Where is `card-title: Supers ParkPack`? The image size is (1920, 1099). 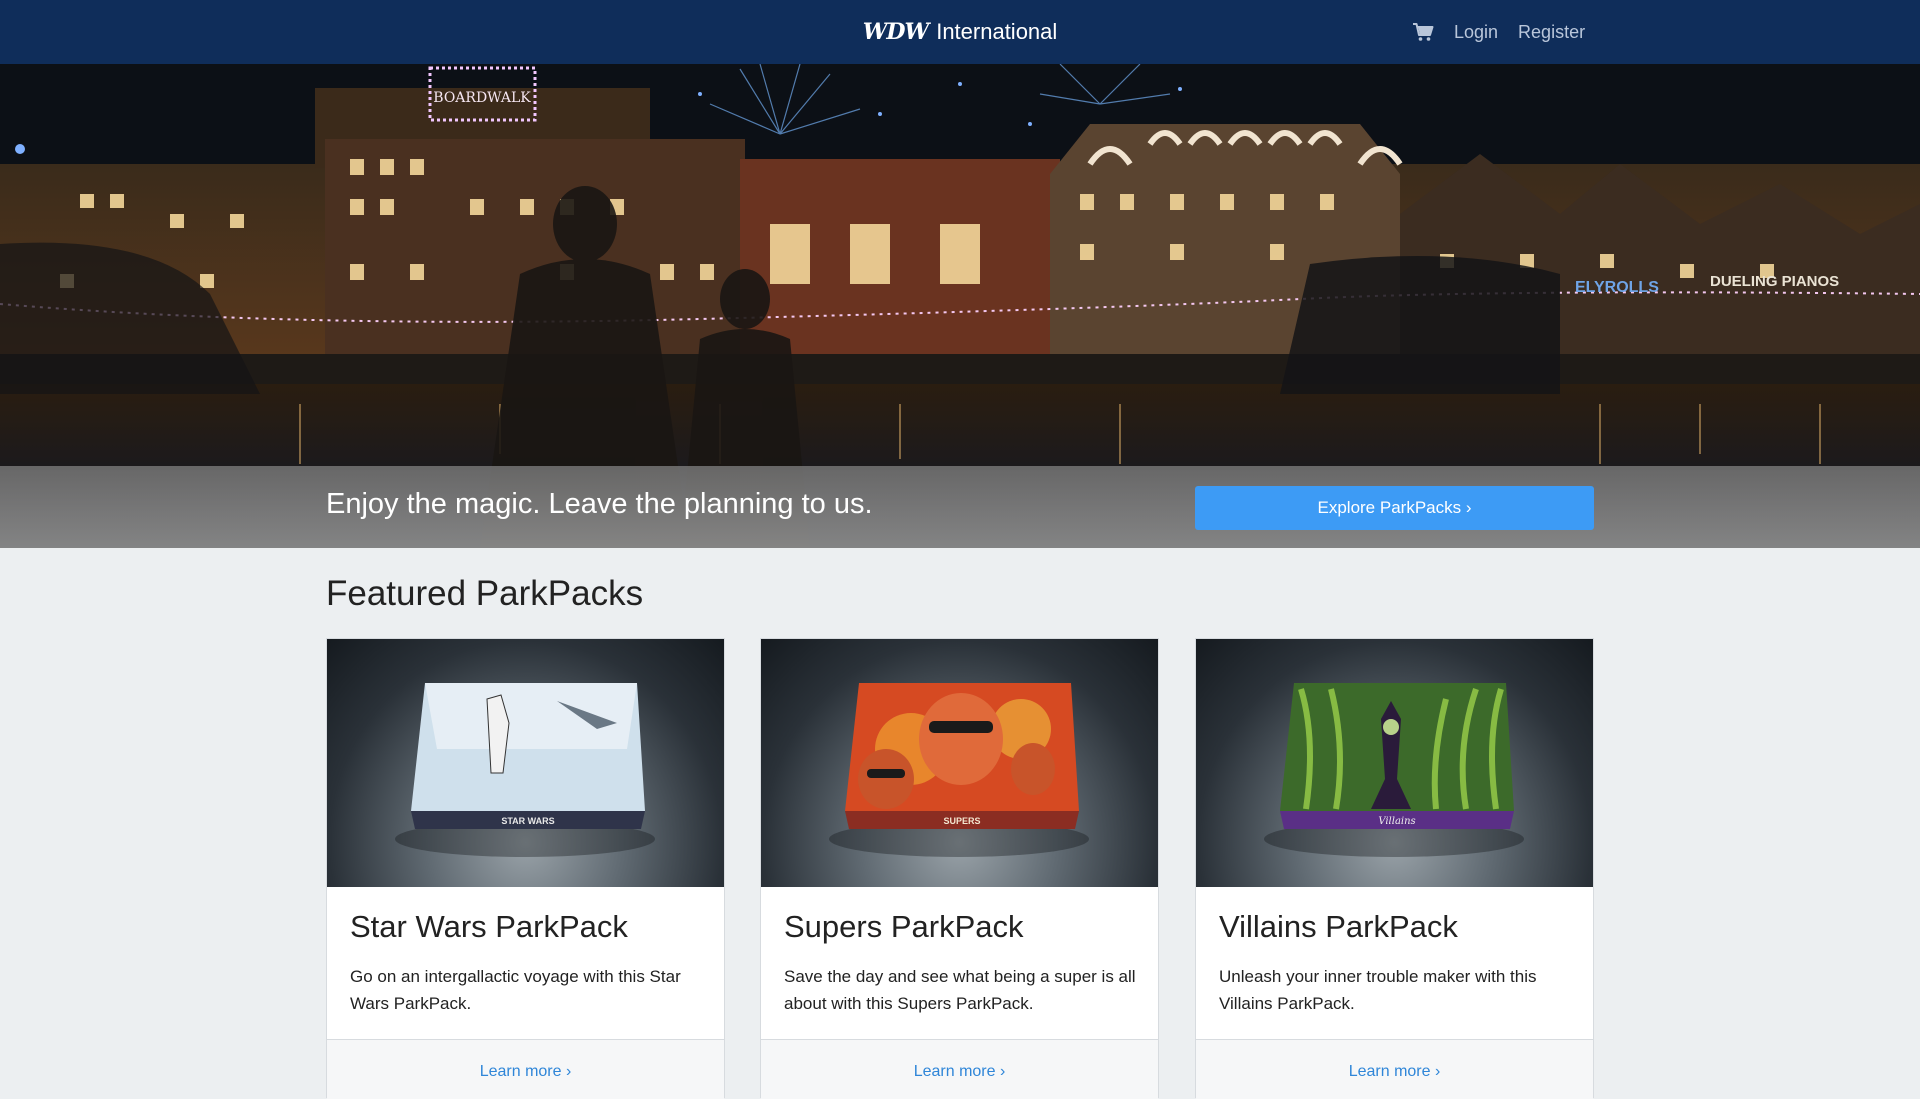
card-title: Supers ParkPack is located at coordinates (904, 926).